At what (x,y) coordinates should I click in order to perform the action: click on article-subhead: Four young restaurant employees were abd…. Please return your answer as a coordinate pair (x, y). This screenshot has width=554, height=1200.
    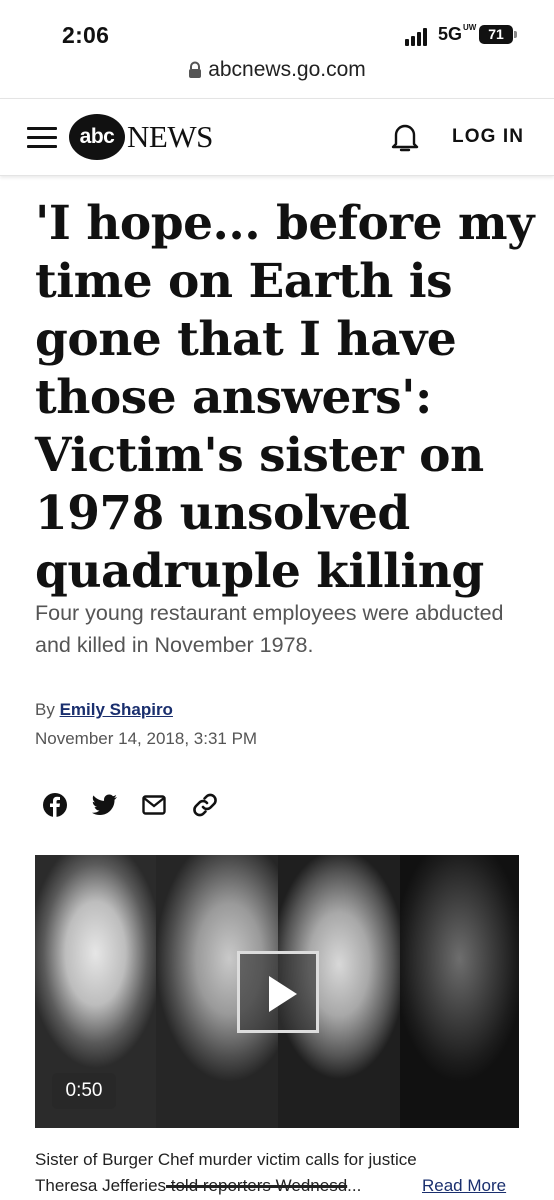
    Looking at the image, I should click on (269, 629).